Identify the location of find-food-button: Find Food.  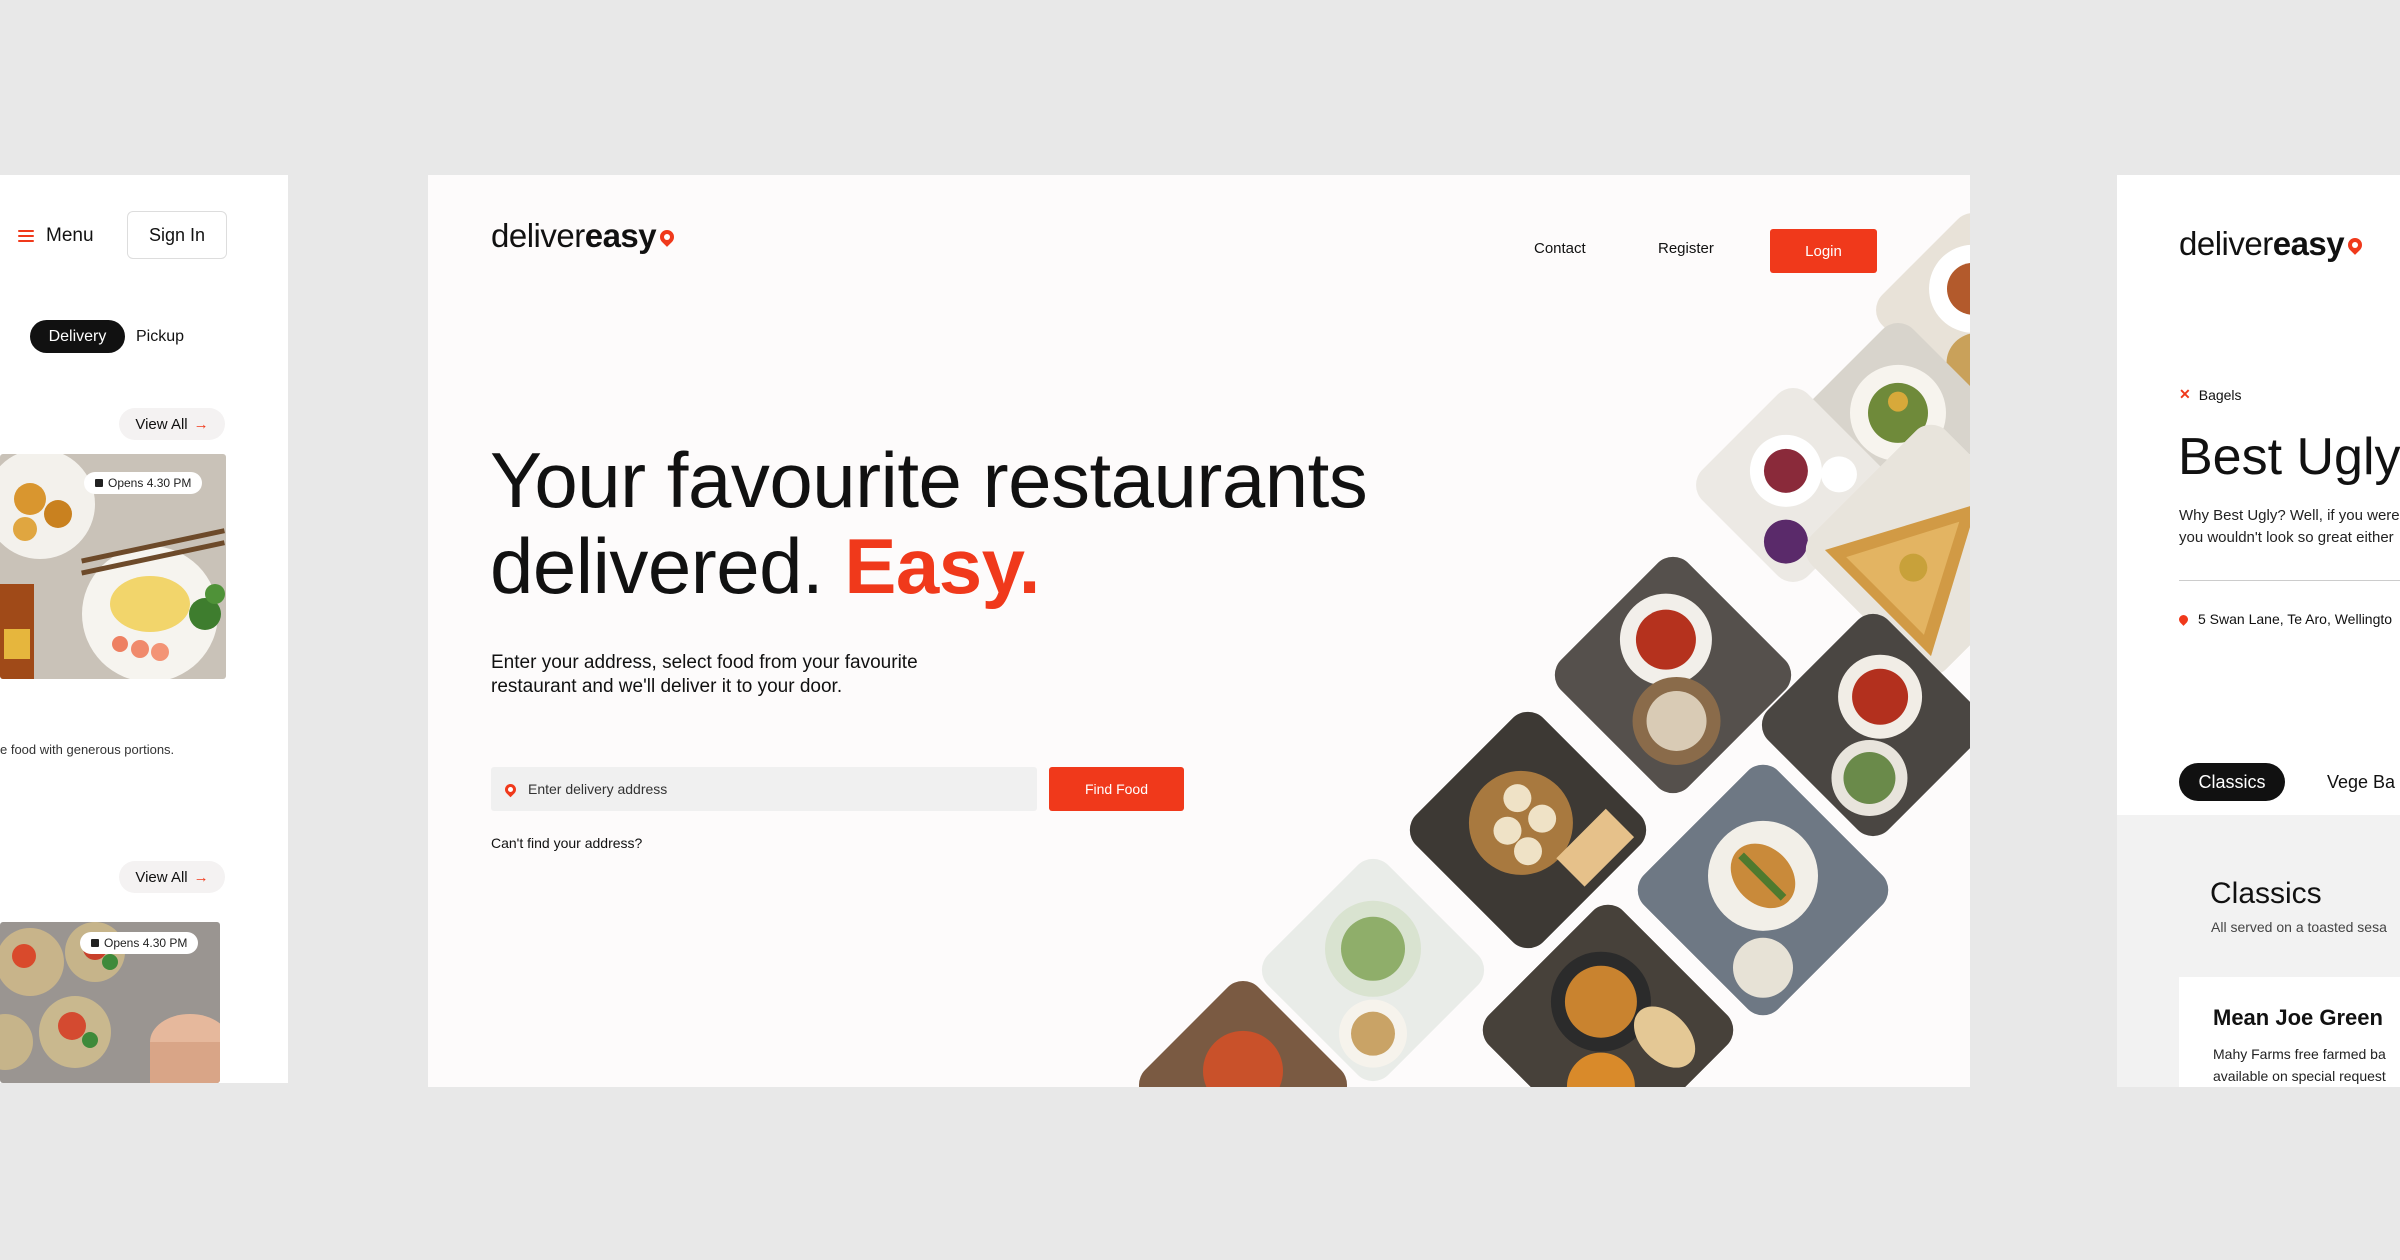
(1116, 789).